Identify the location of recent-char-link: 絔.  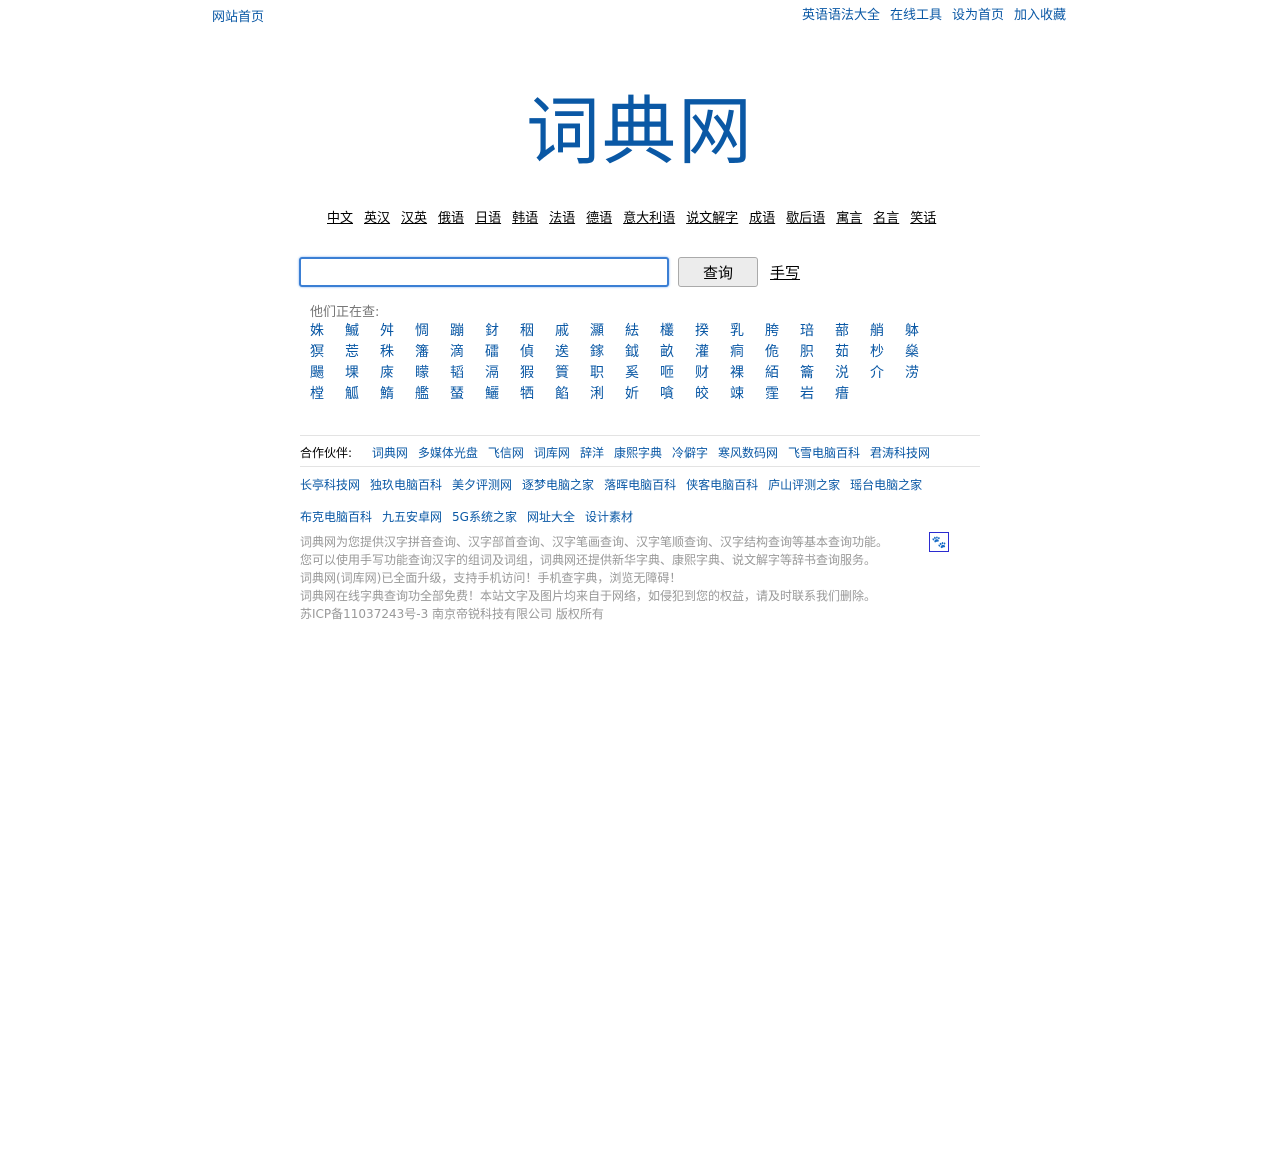
(782, 373).